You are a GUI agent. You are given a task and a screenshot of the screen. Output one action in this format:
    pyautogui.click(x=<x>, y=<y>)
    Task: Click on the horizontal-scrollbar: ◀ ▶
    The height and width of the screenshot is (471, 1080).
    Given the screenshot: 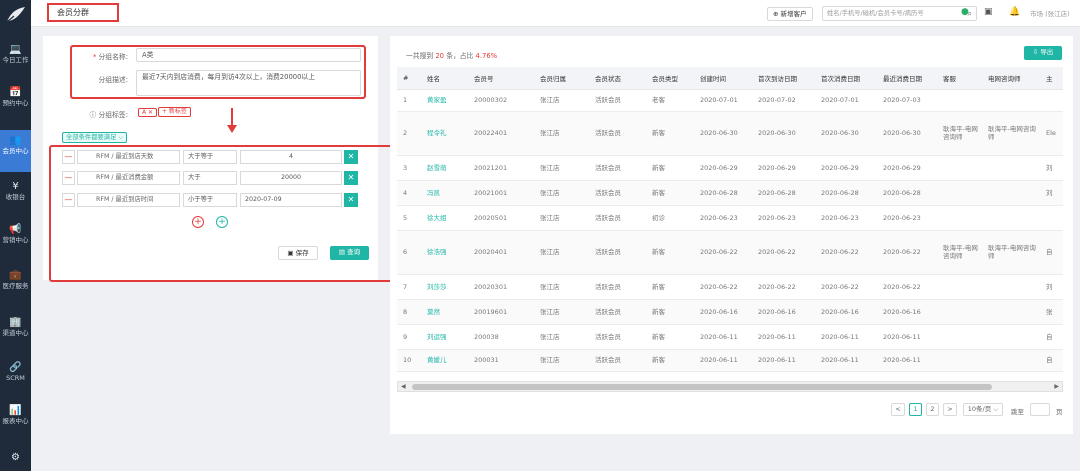 What is the action you would take?
    pyautogui.click(x=730, y=386)
    